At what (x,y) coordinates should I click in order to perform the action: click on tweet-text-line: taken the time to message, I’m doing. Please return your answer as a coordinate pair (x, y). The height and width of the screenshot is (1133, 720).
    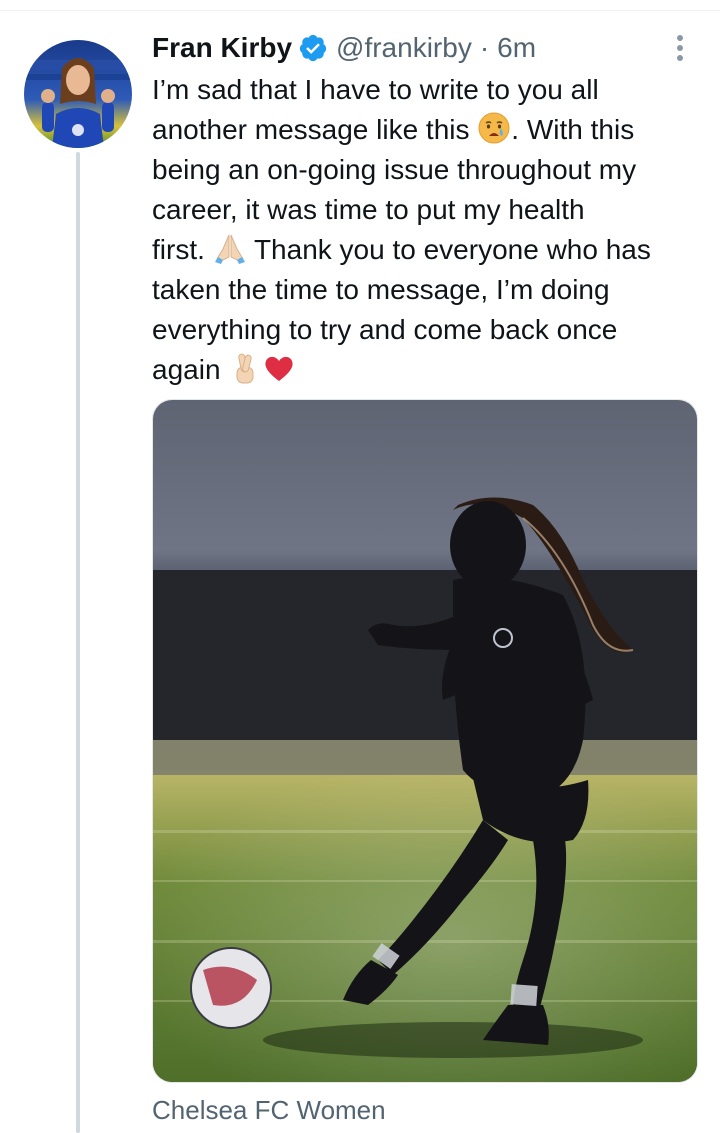
    Looking at the image, I should click on (381, 289).